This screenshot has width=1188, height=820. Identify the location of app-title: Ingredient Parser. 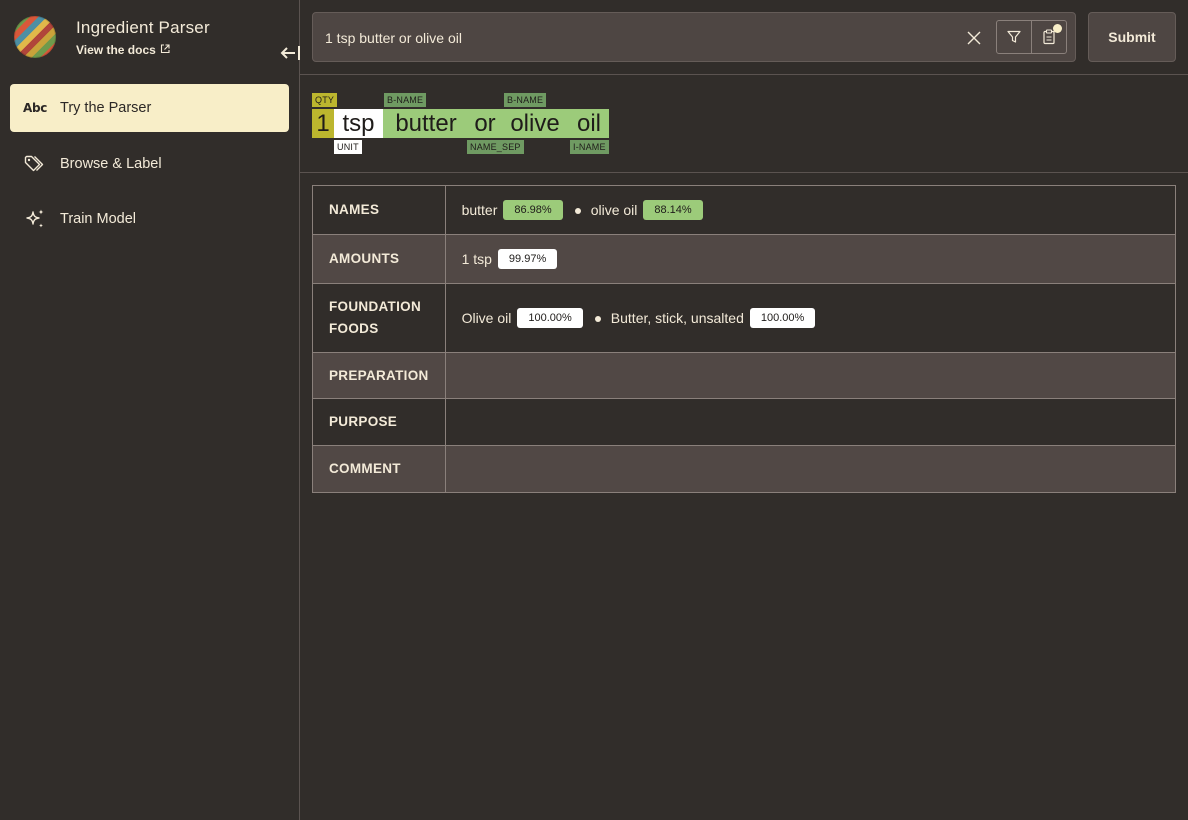
(143, 27).